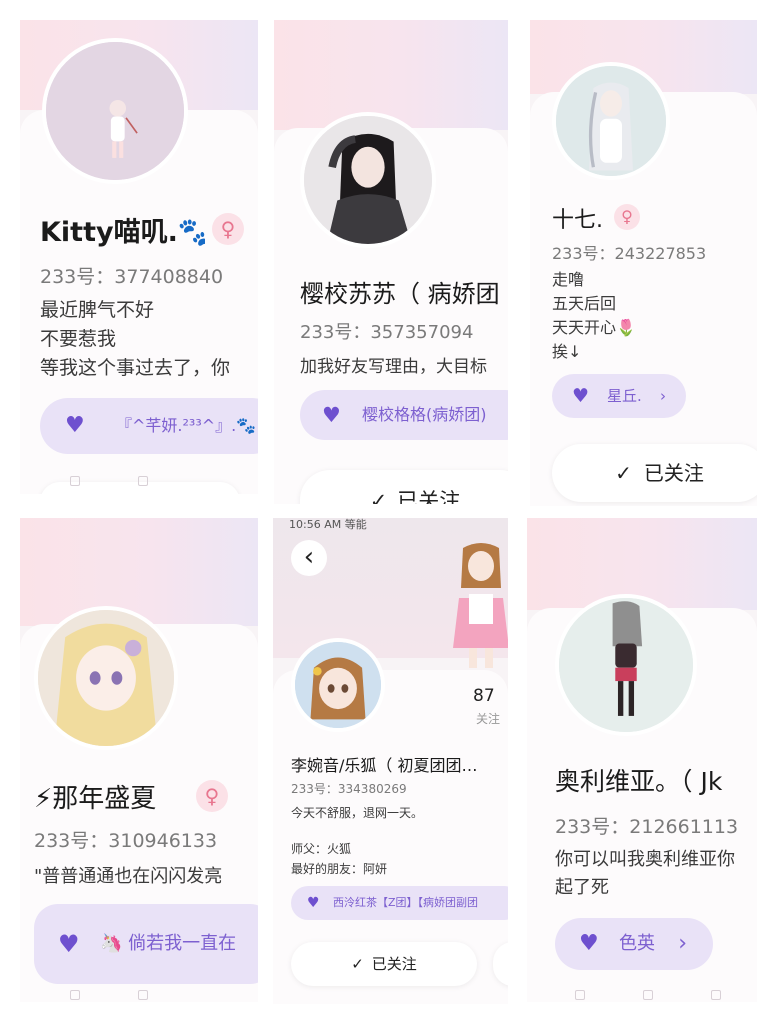  I want to click on guild-pill: ♥ 🦄 倘若我一直在, so click(146, 944).